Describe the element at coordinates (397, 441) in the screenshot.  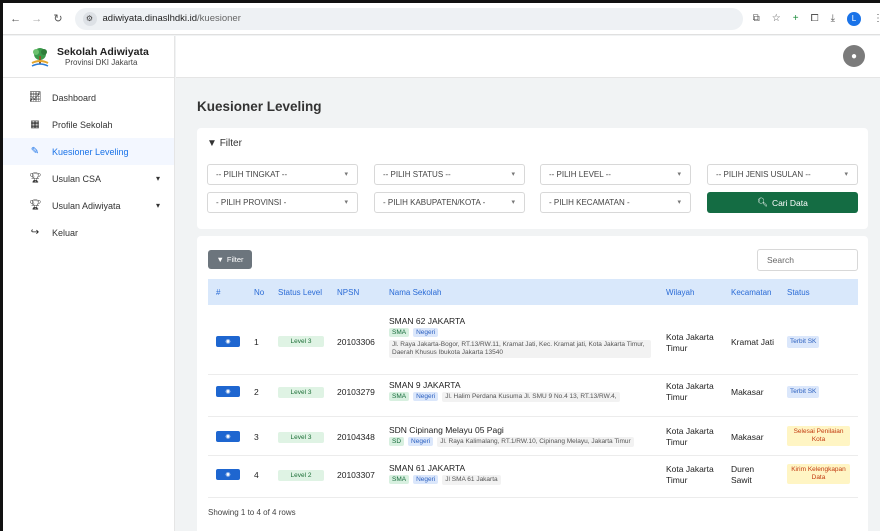
I see `jenjang-badge: SD` at that location.